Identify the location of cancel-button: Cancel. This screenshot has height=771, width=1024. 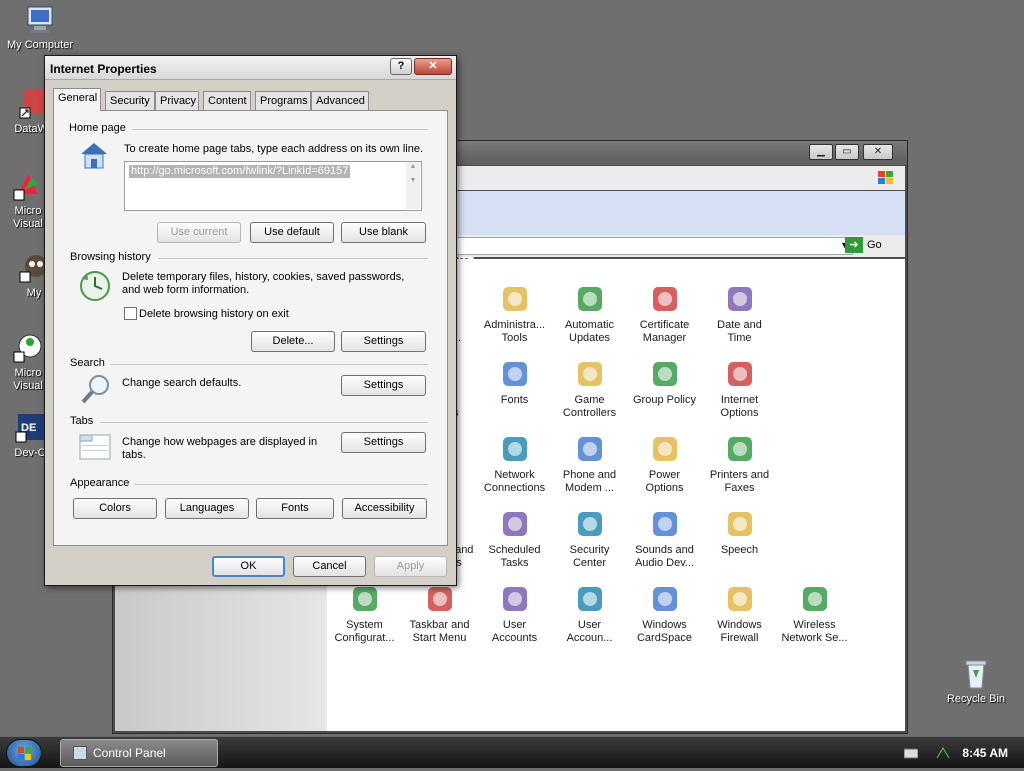
(329, 566).